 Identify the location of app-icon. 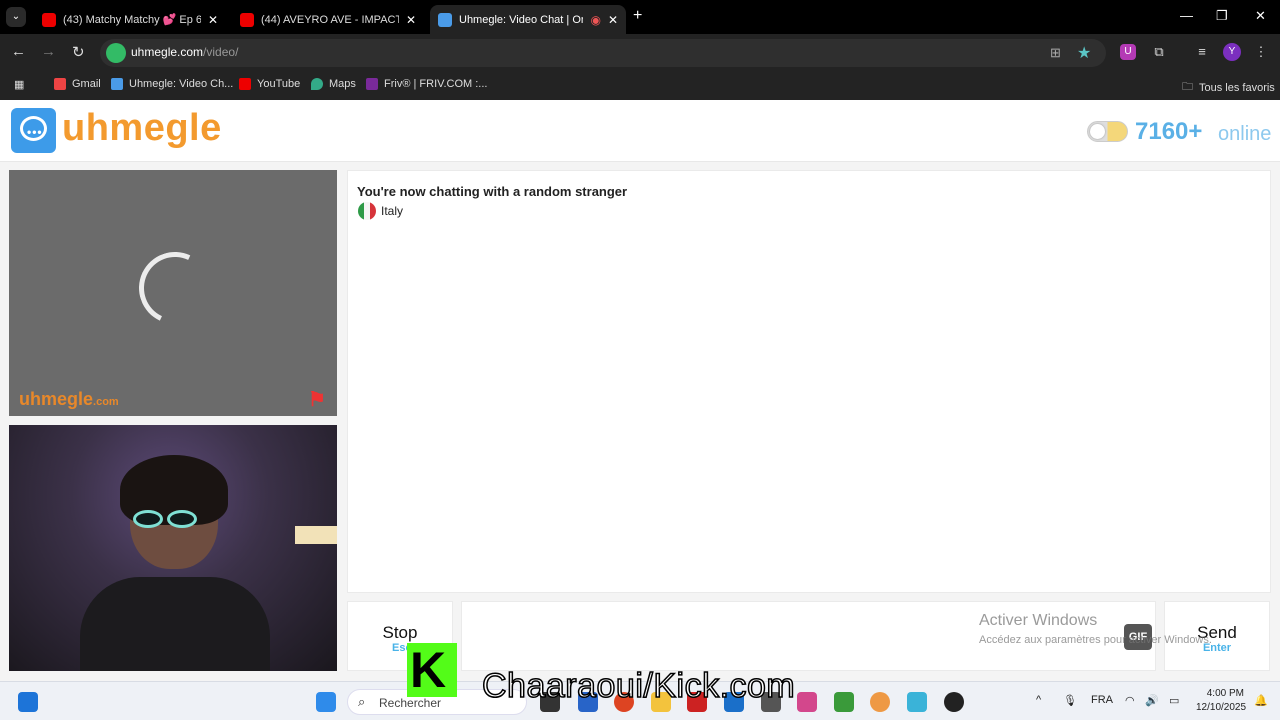
(844, 702).